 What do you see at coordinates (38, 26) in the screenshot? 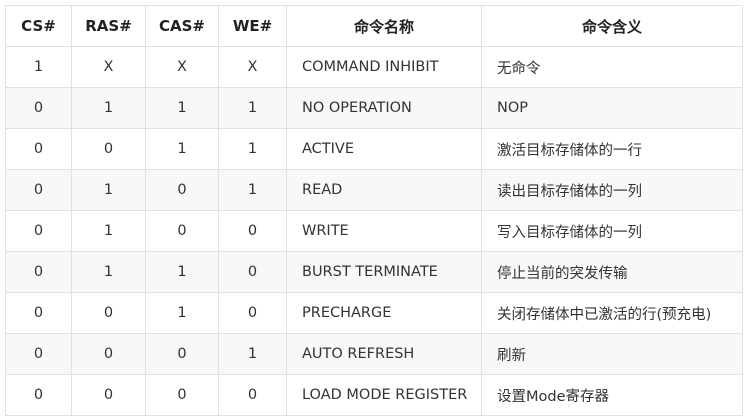
I see `header-cs: CS#` at bounding box center [38, 26].